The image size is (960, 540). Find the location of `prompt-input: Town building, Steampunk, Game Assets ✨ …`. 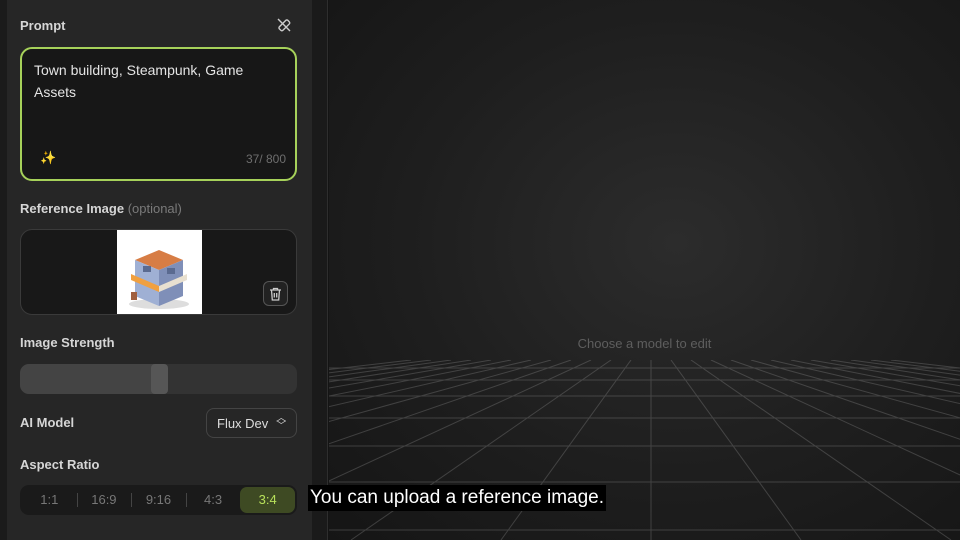

prompt-input: Town building, Steampunk, Game Assets ✨ … is located at coordinates (158, 114).